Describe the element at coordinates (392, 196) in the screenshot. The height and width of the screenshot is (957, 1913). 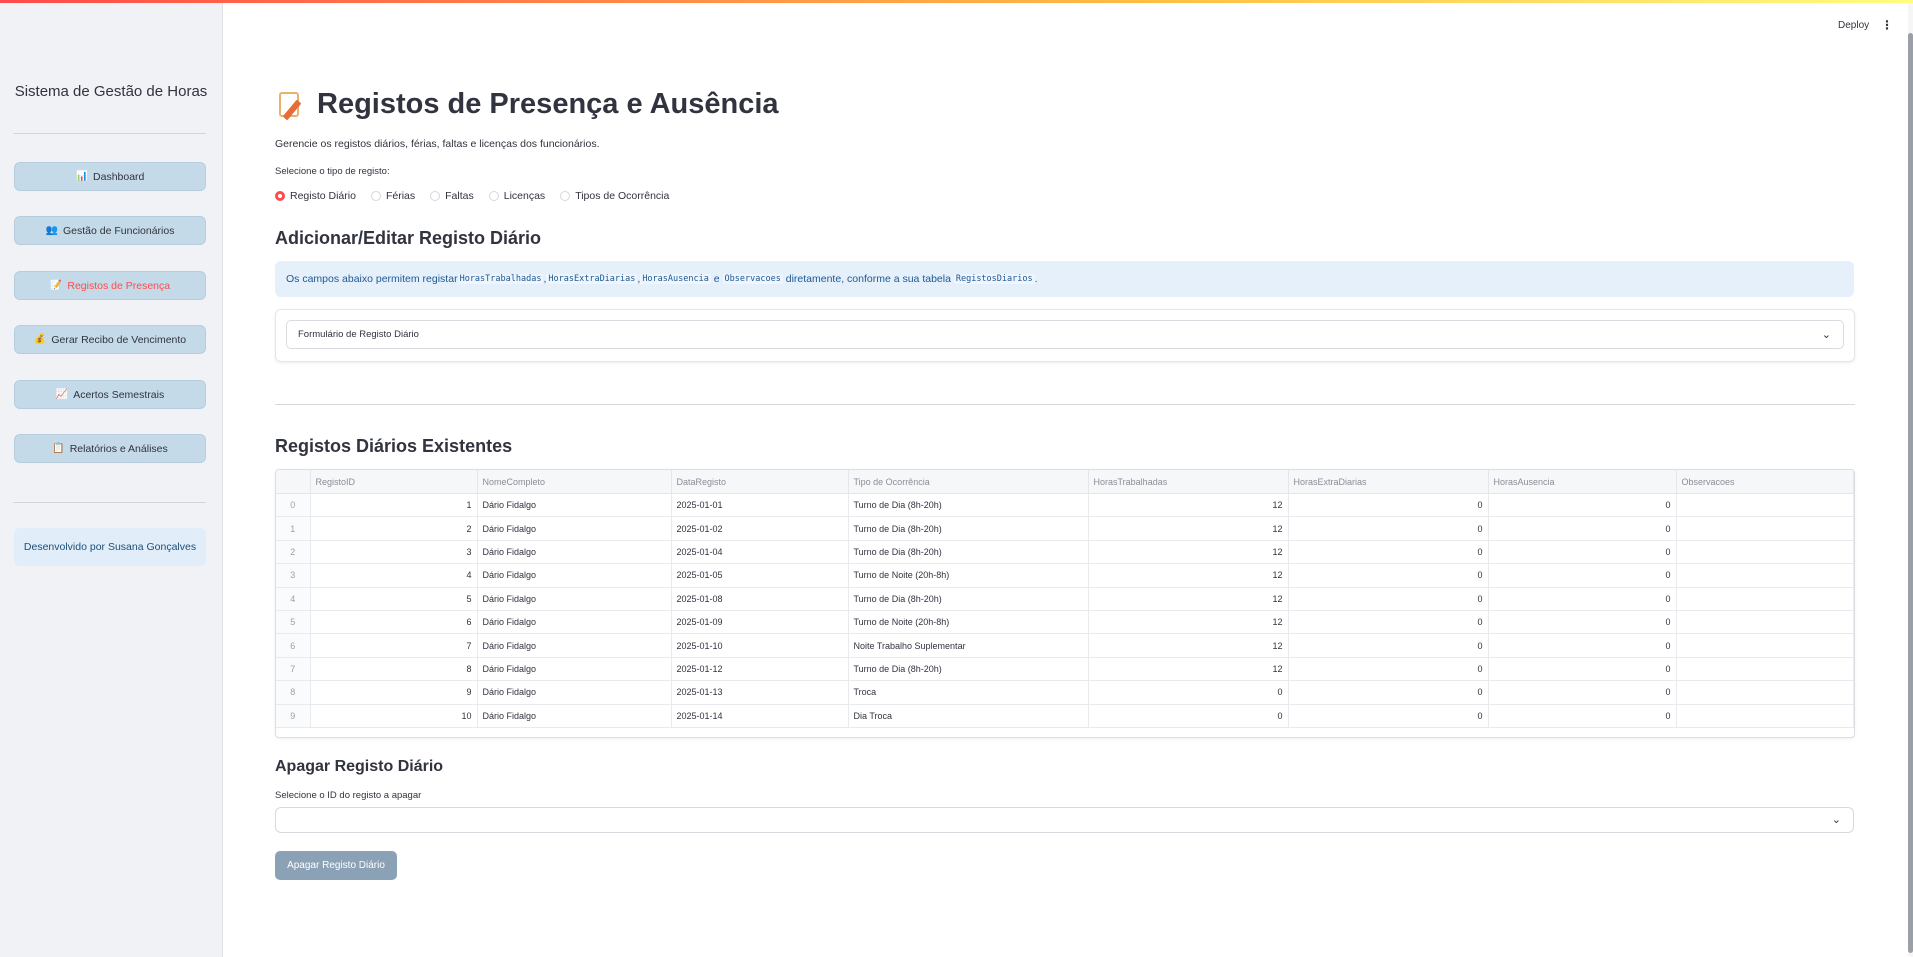
I see `radio-ferias: Férias` at that location.